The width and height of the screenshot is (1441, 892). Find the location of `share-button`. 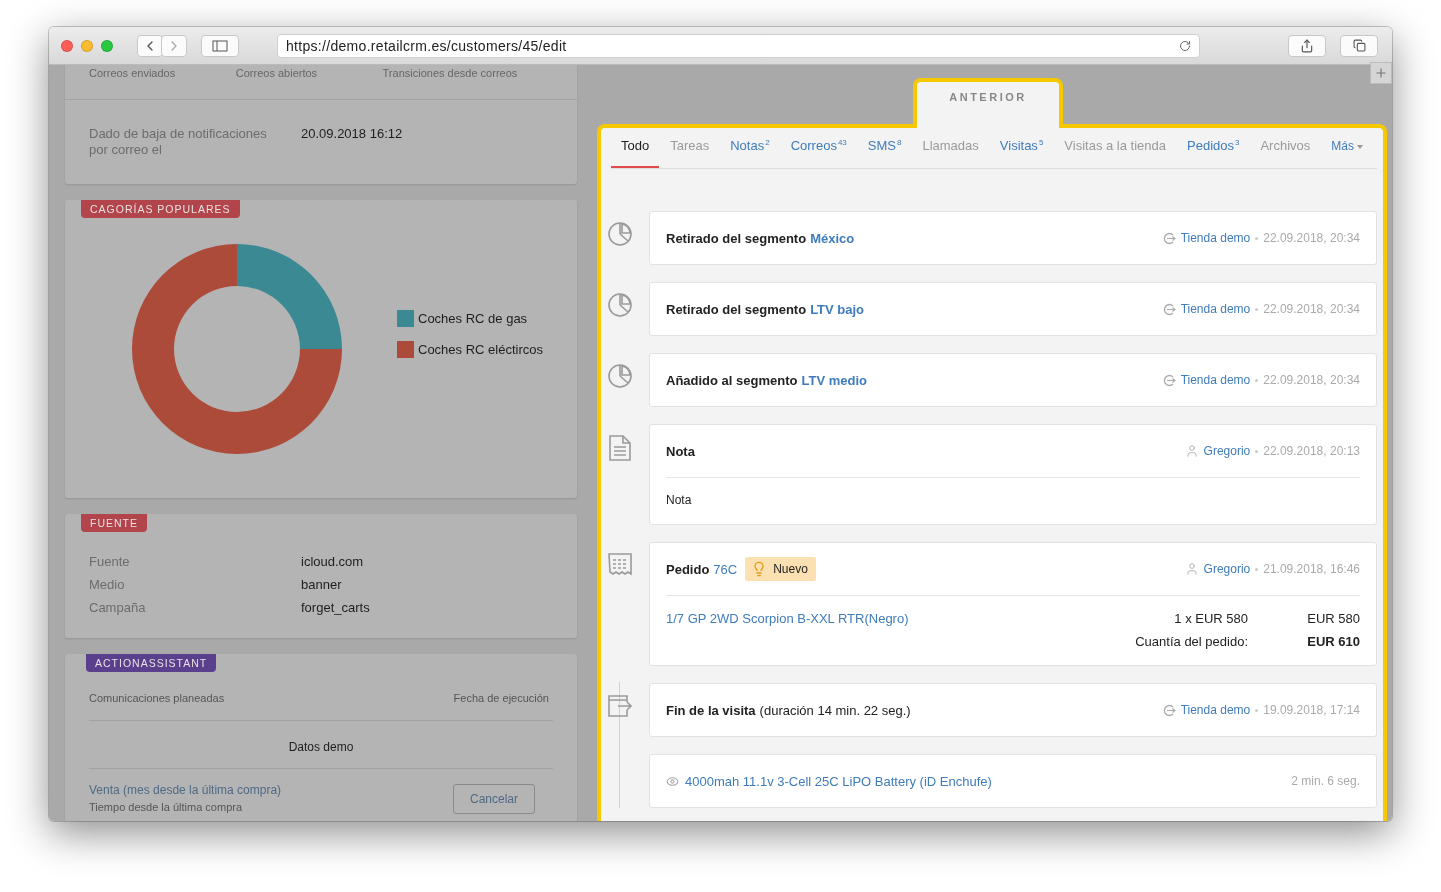

share-button is located at coordinates (1307, 45).